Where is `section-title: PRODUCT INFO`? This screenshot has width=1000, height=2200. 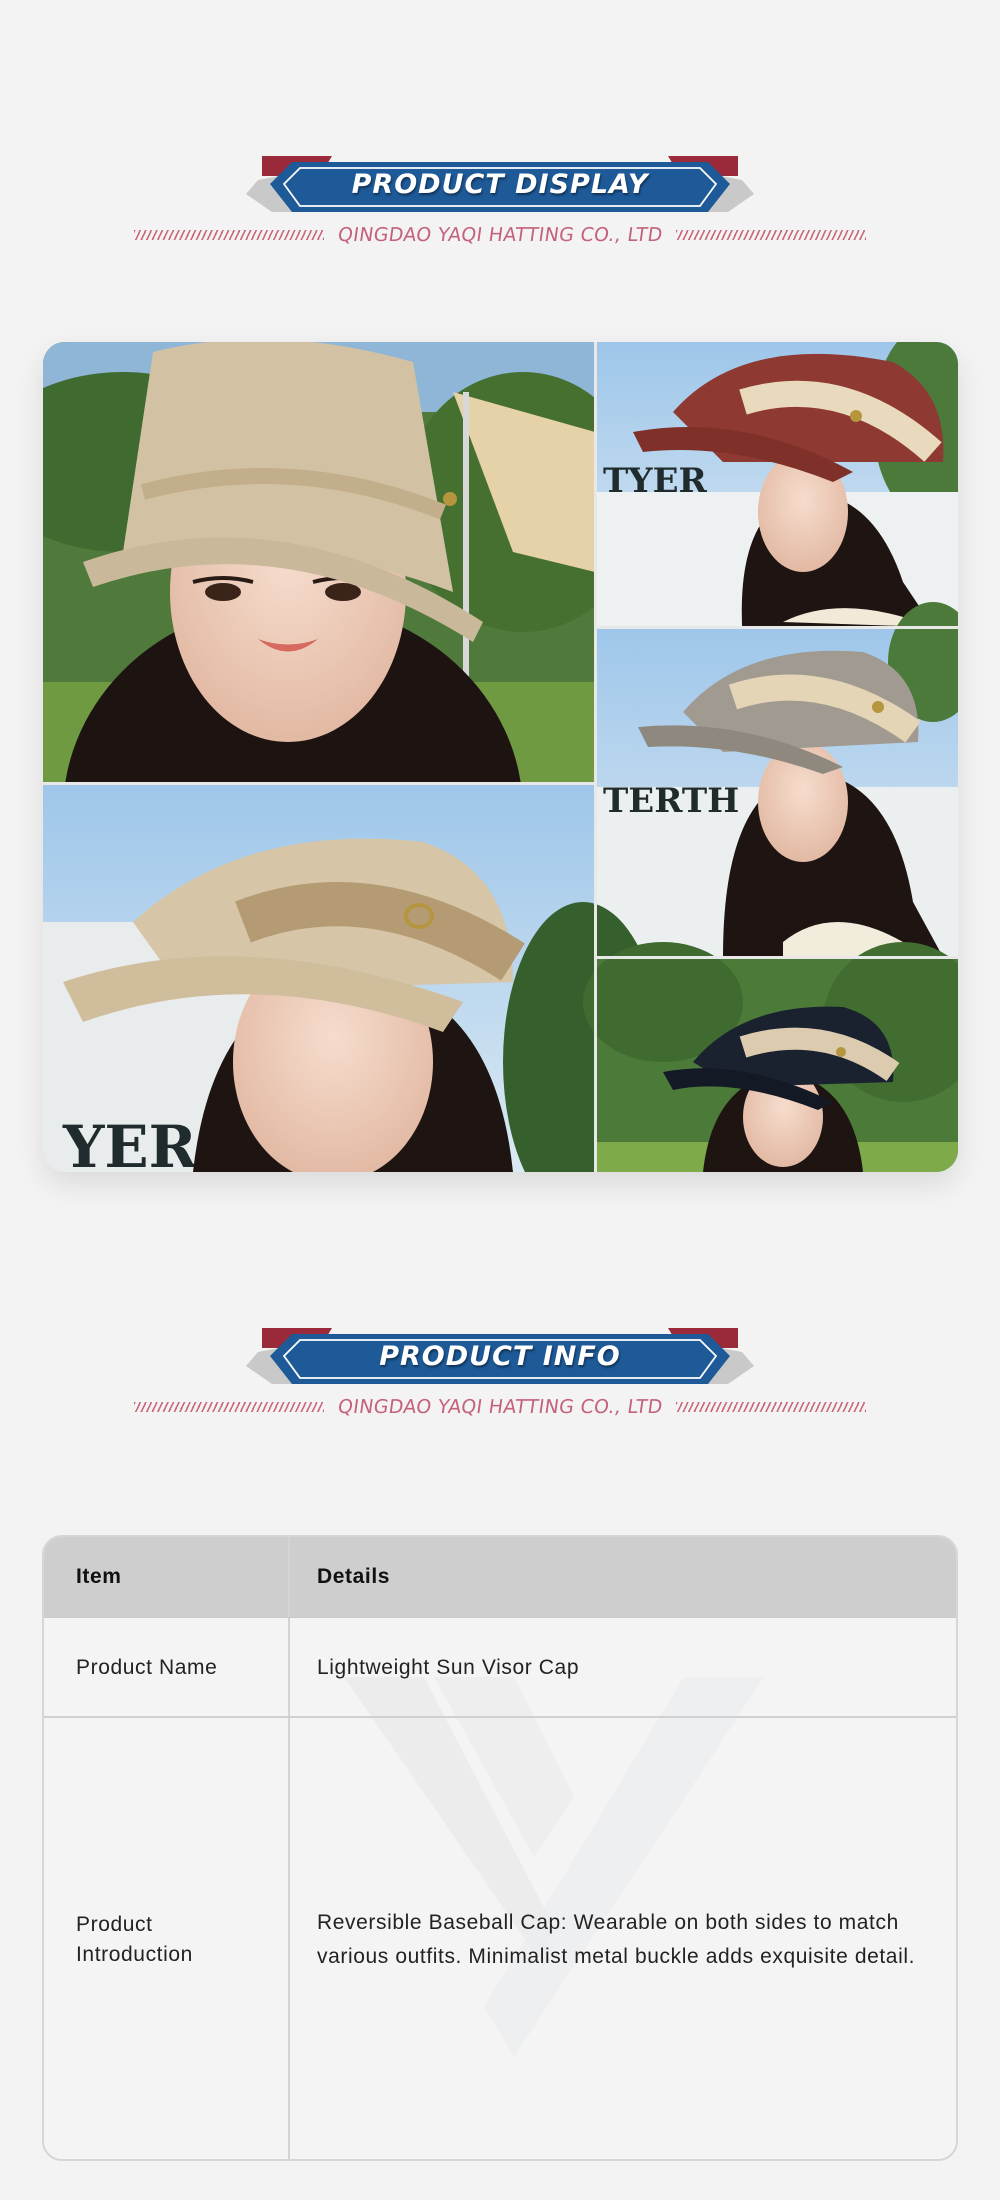
section-title: PRODUCT INFO is located at coordinates (500, 1356).